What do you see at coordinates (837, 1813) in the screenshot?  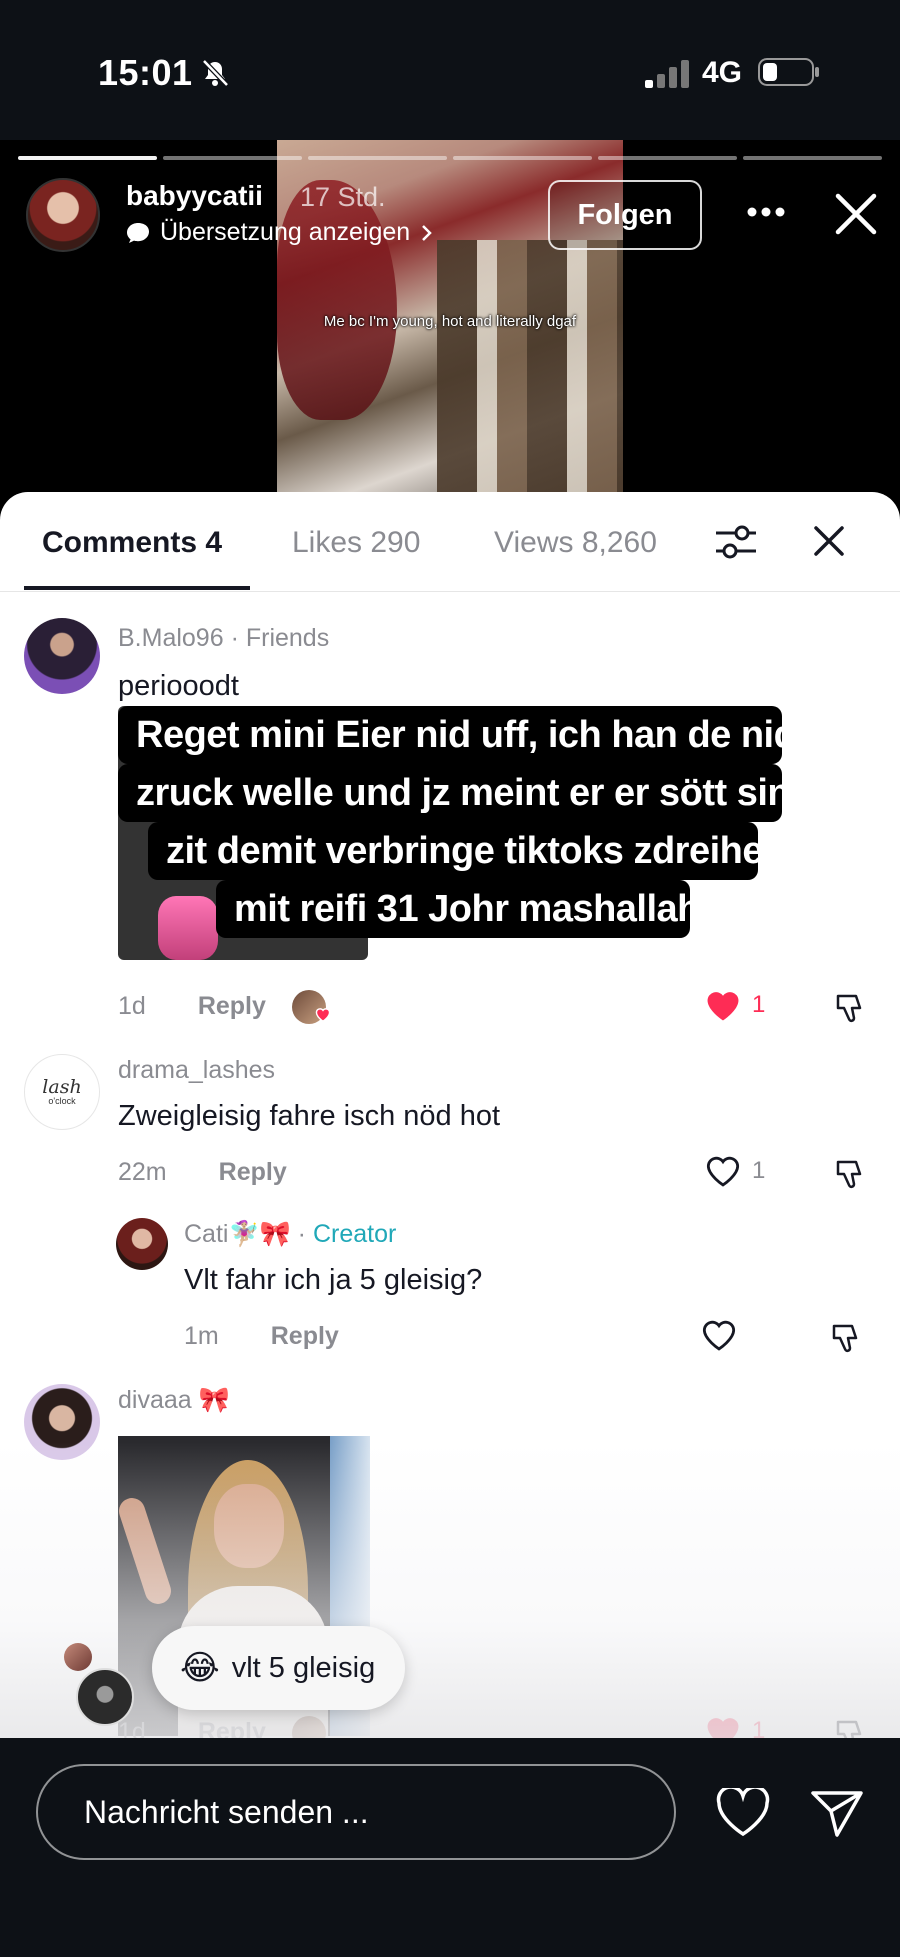 I see `send-icon` at bounding box center [837, 1813].